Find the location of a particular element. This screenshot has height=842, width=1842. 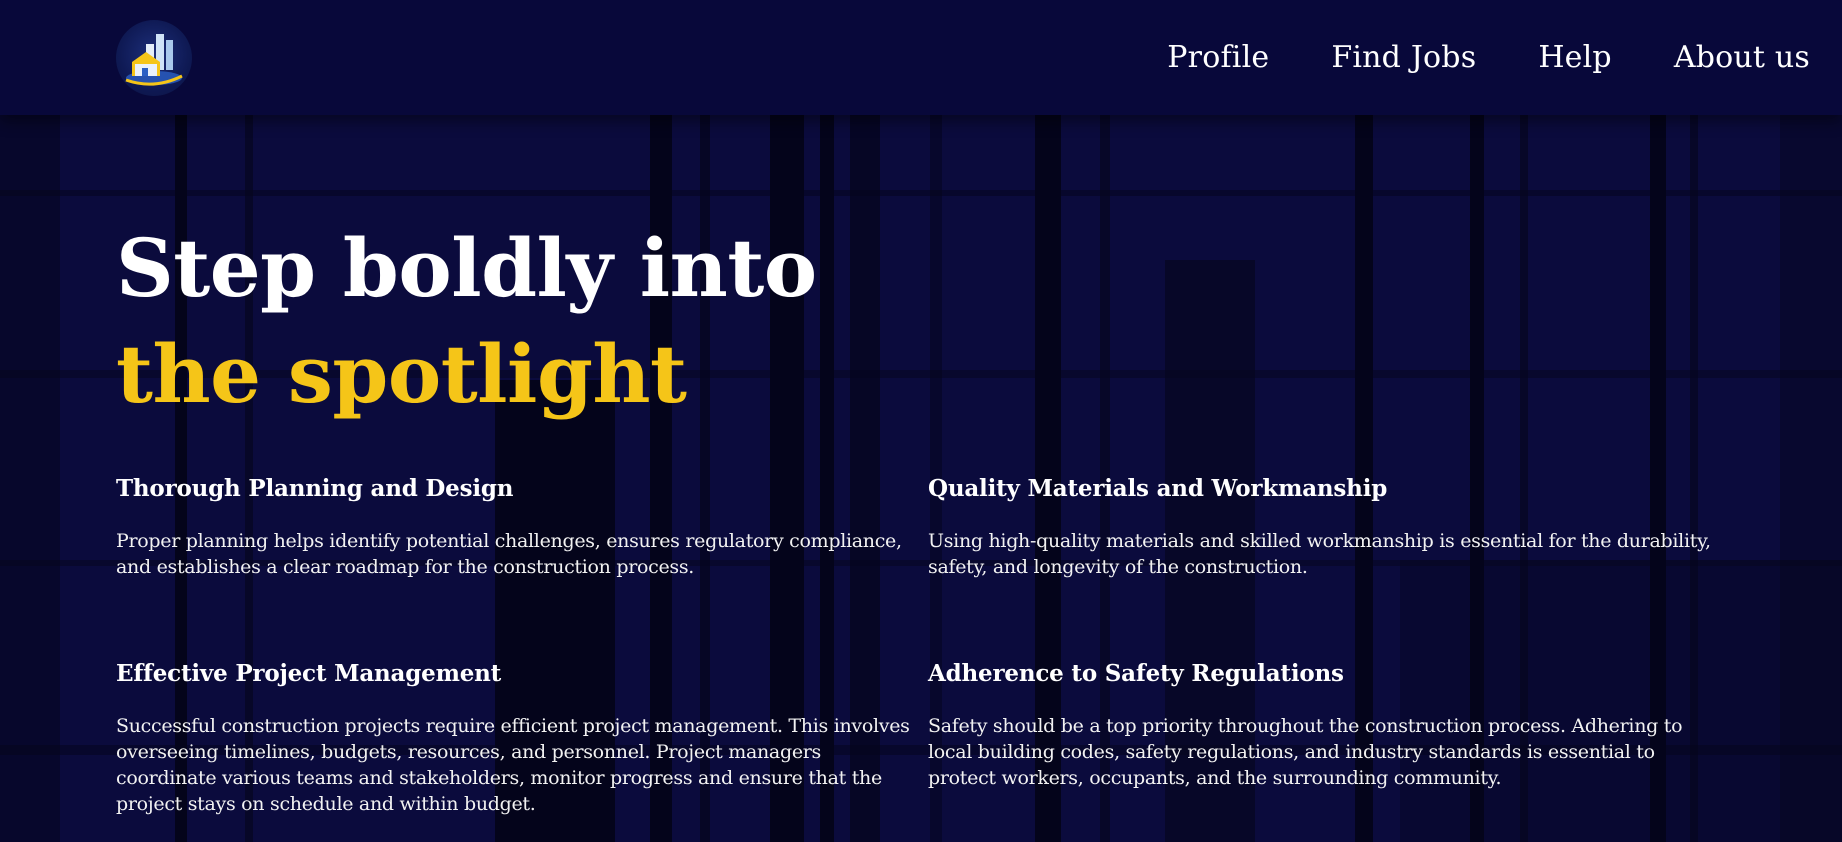

city-buildings-logo-icon is located at coordinates (154, 60).